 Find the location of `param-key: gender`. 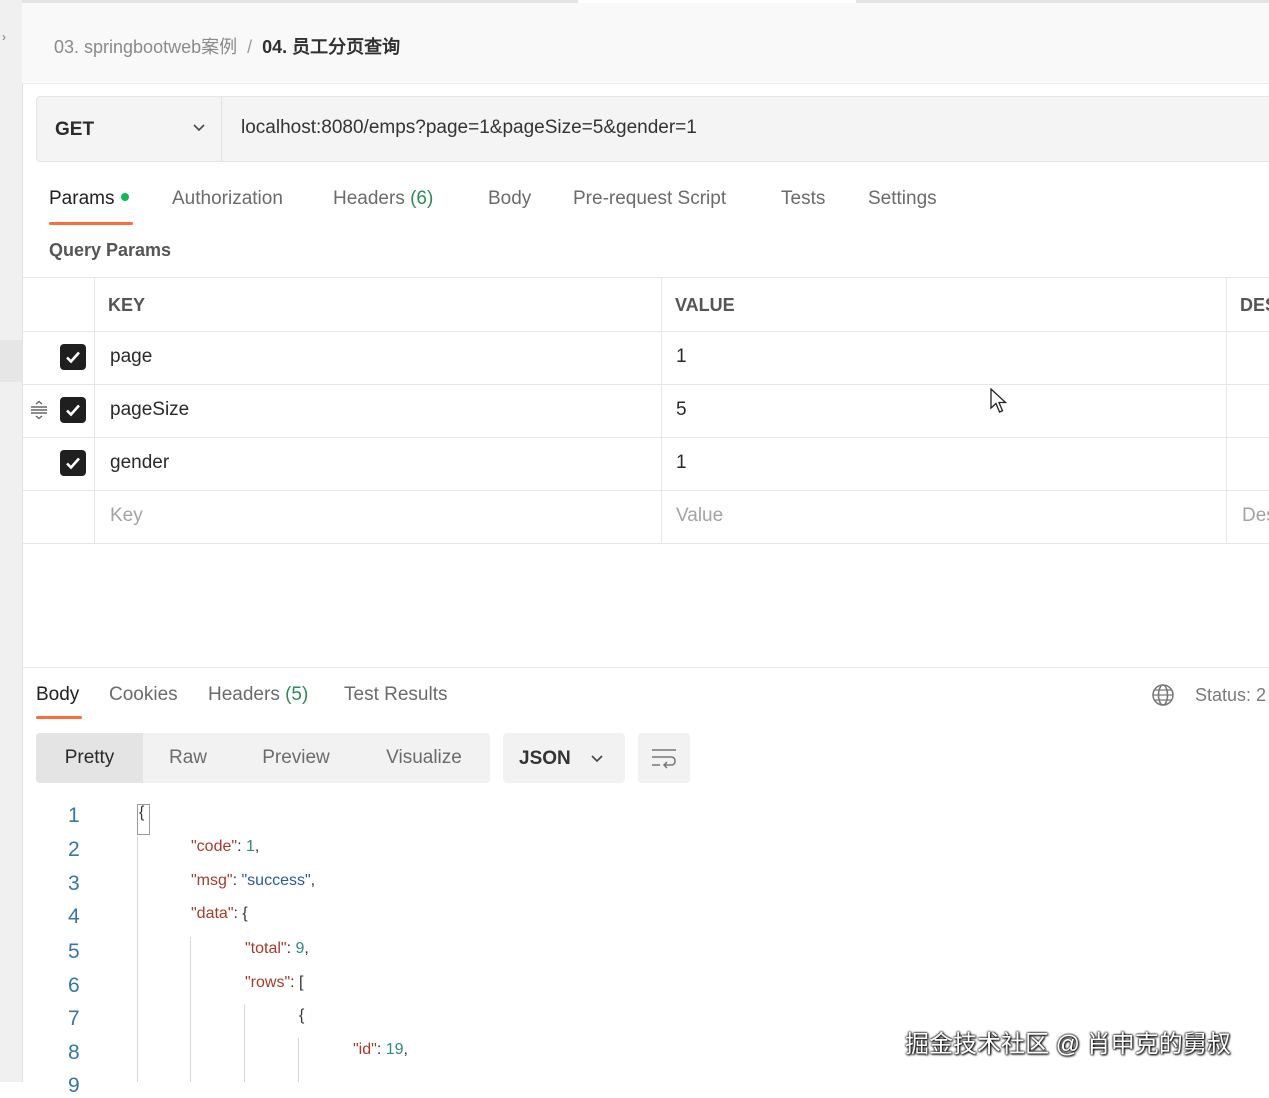

param-key: gender is located at coordinates (139, 463).